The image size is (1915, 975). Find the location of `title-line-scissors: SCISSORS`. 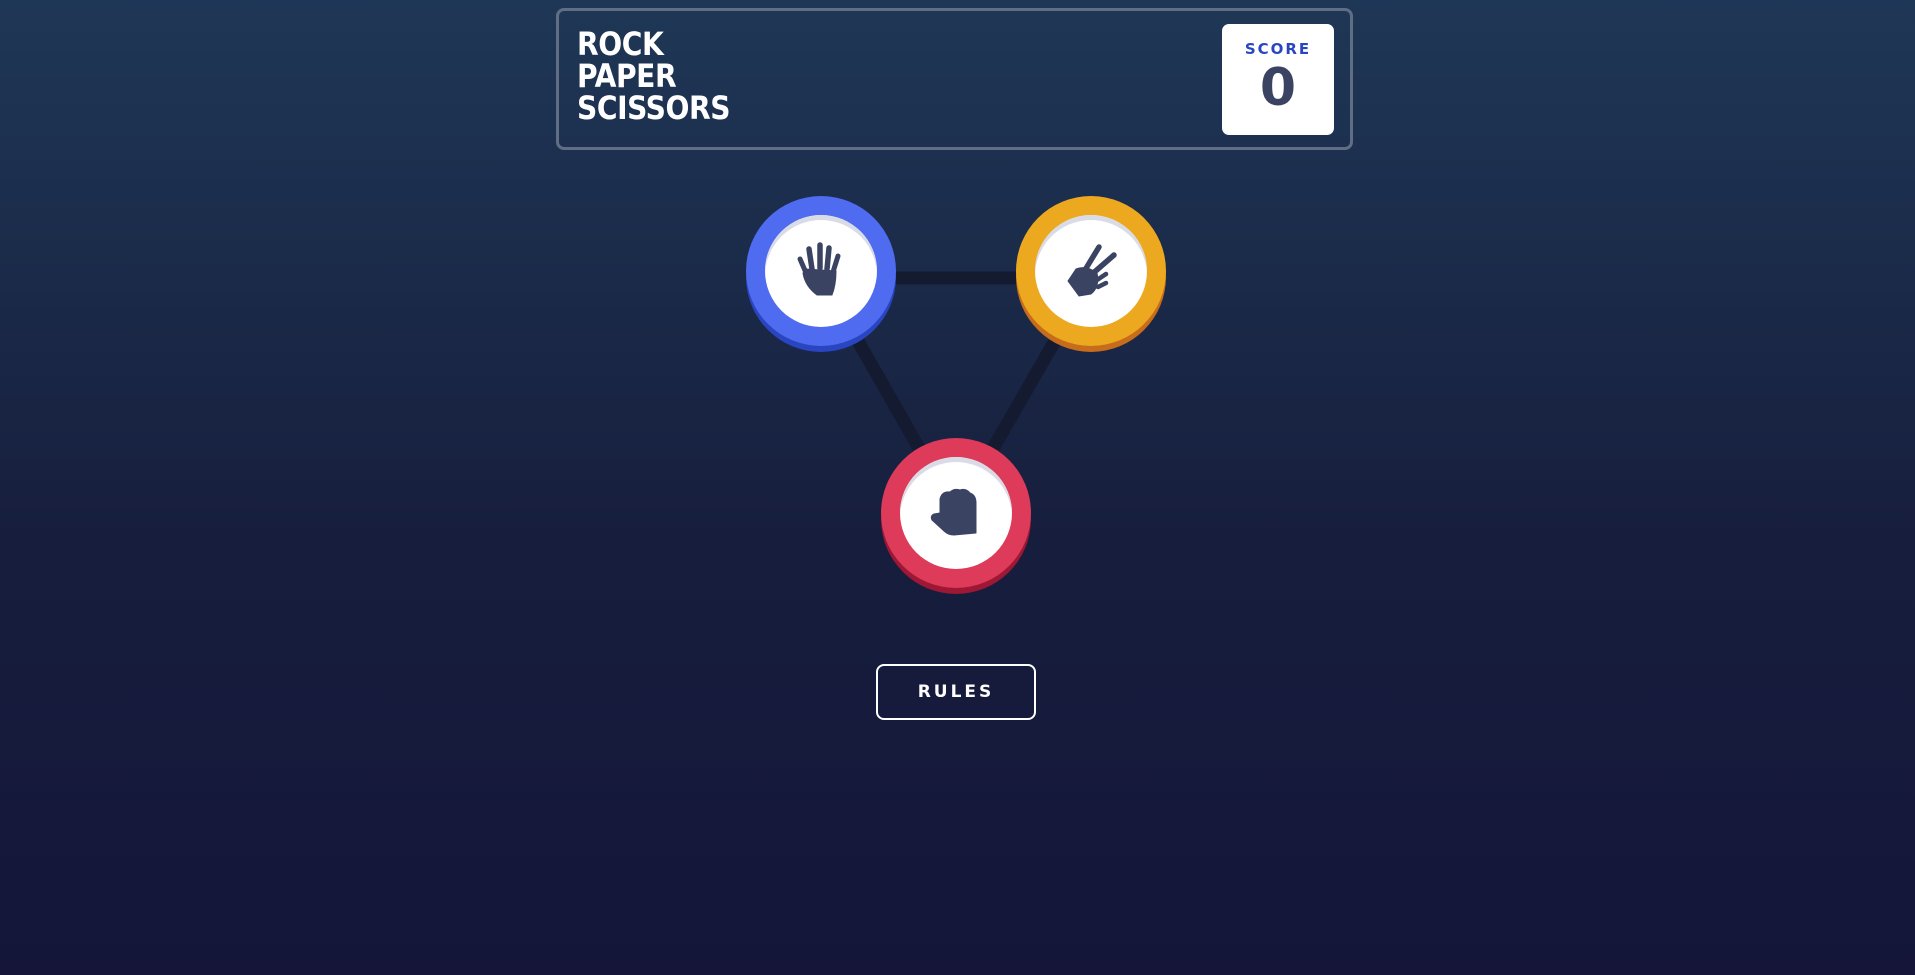

title-line-scissors: SCISSORS is located at coordinates (654, 108).